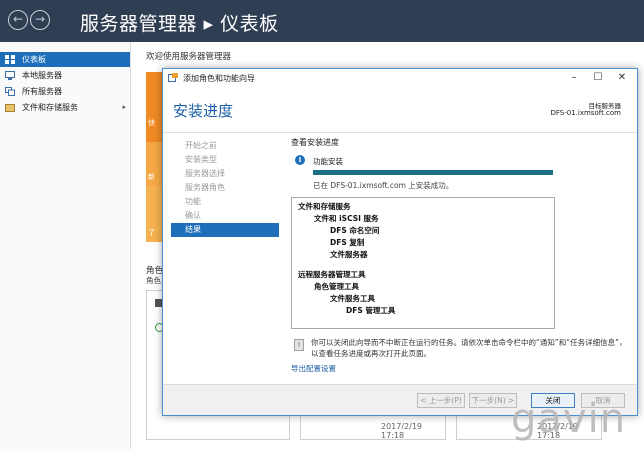  Describe the element at coordinates (10, 91) in the screenshot. I see `servers-icon` at that location.